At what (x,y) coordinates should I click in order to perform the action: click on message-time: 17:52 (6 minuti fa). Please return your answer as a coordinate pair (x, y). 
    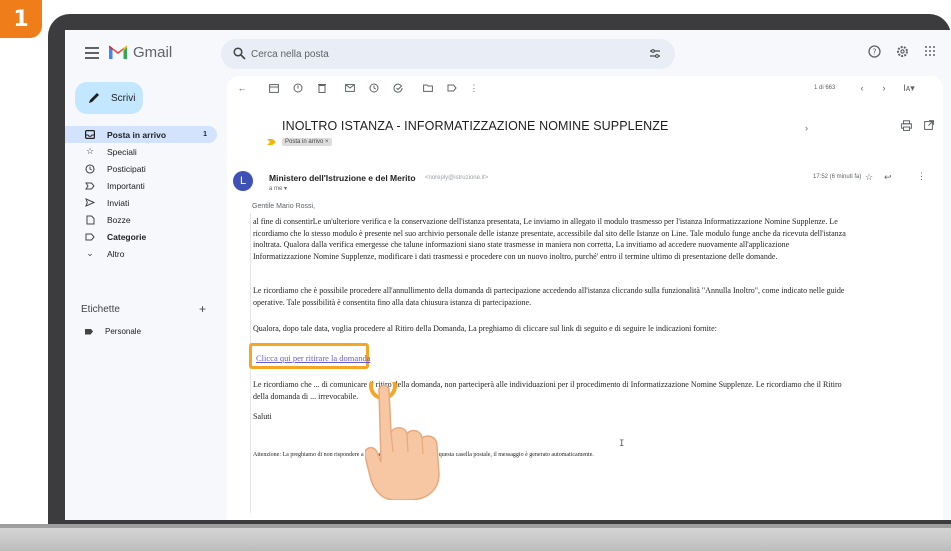
    Looking at the image, I should click on (837, 177).